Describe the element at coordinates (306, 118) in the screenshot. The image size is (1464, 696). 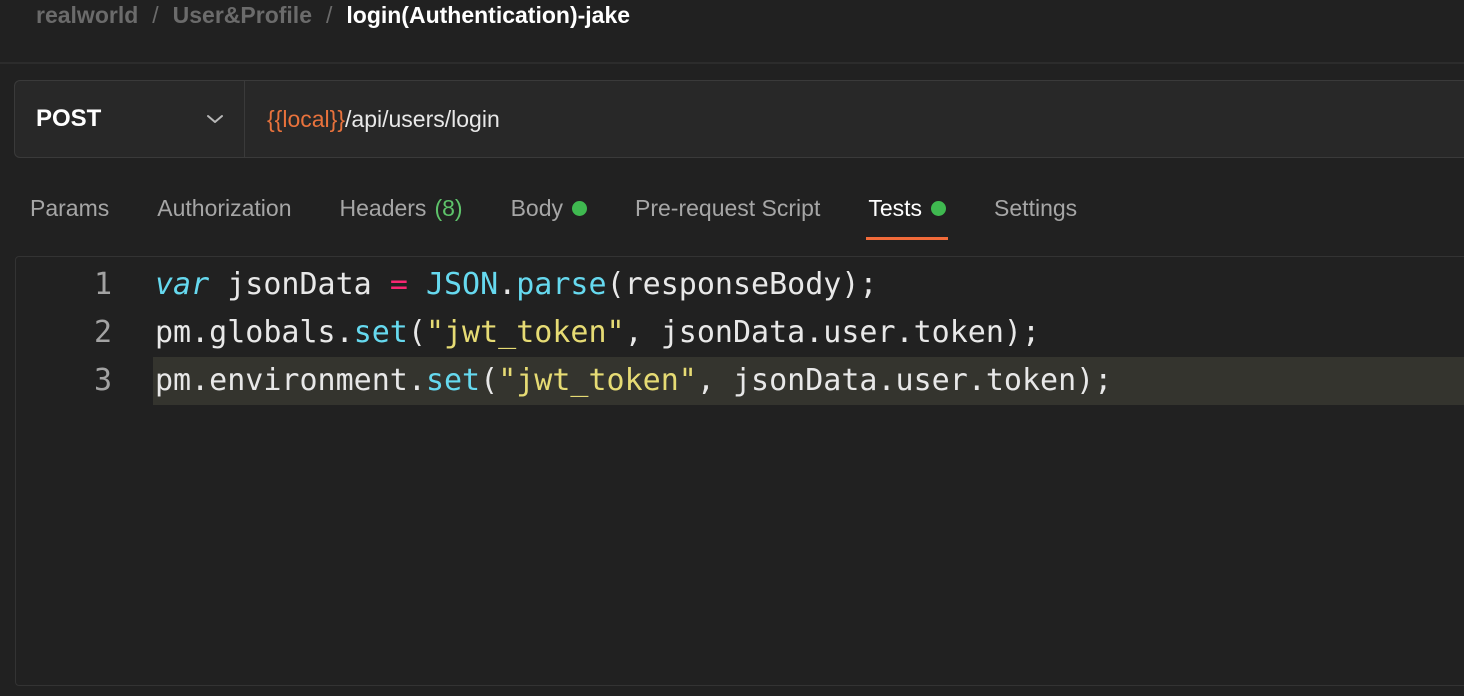
I see `url-variable: {{local}}` at that location.